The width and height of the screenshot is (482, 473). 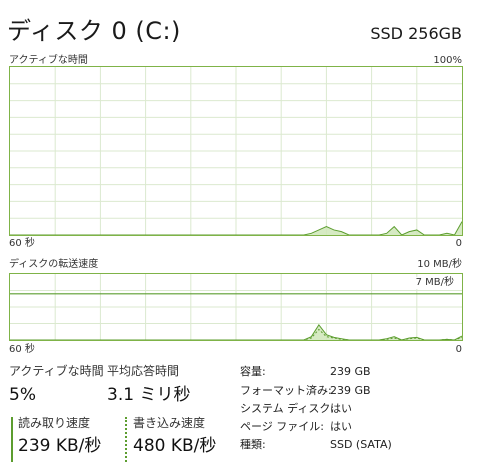 What do you see at coordinates (149, 395) in the screenshot?
I see `avg-response-value: 3.1 ミリ秒` at bounding box center [149, 395].